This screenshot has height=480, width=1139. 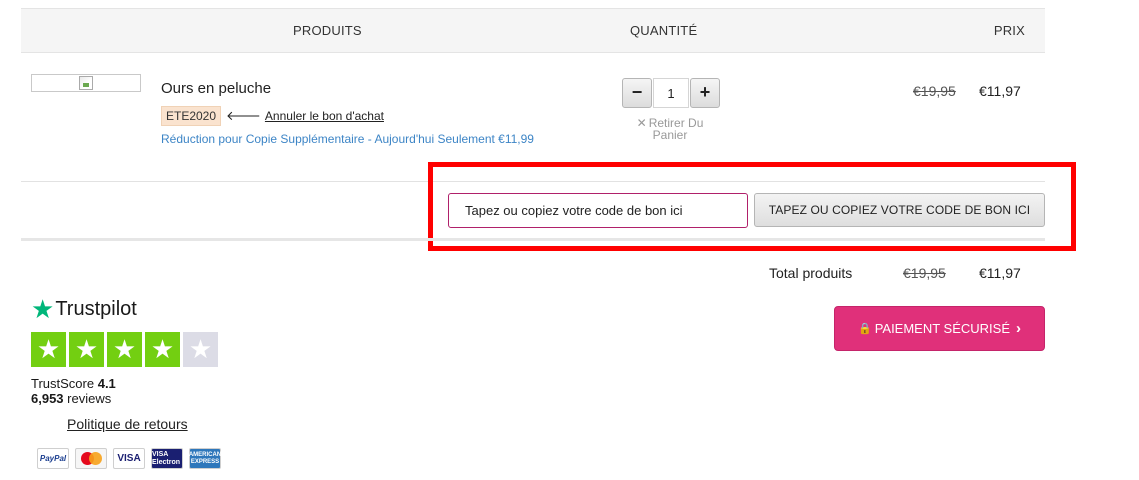 What do you see at coordinates (216, 88) in the screenshot?
I see `product-name: Ours en peluche` at bounding box center [216, 88].